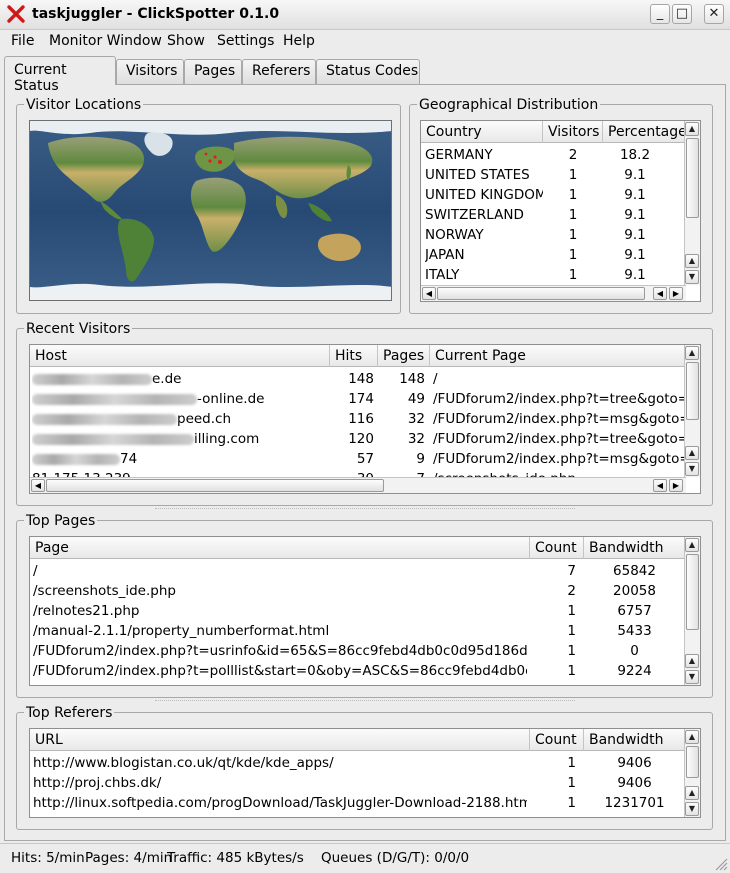 This screenshot has height=873, width=730. What do you see at coordinates (560, 275) in the screenshot?
I see `geo-row: ITALY 1 9.1` at bounding box center [560, 275].